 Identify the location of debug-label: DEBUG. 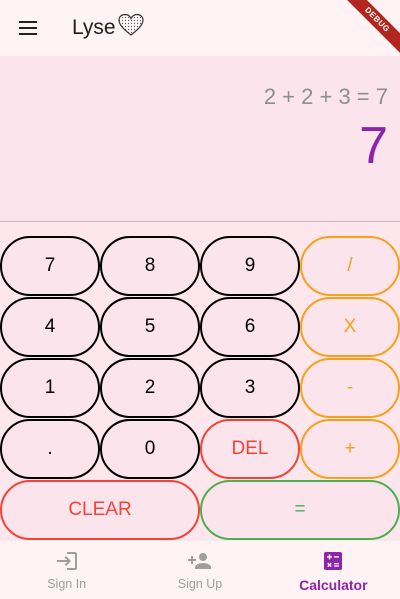
(370, 28).